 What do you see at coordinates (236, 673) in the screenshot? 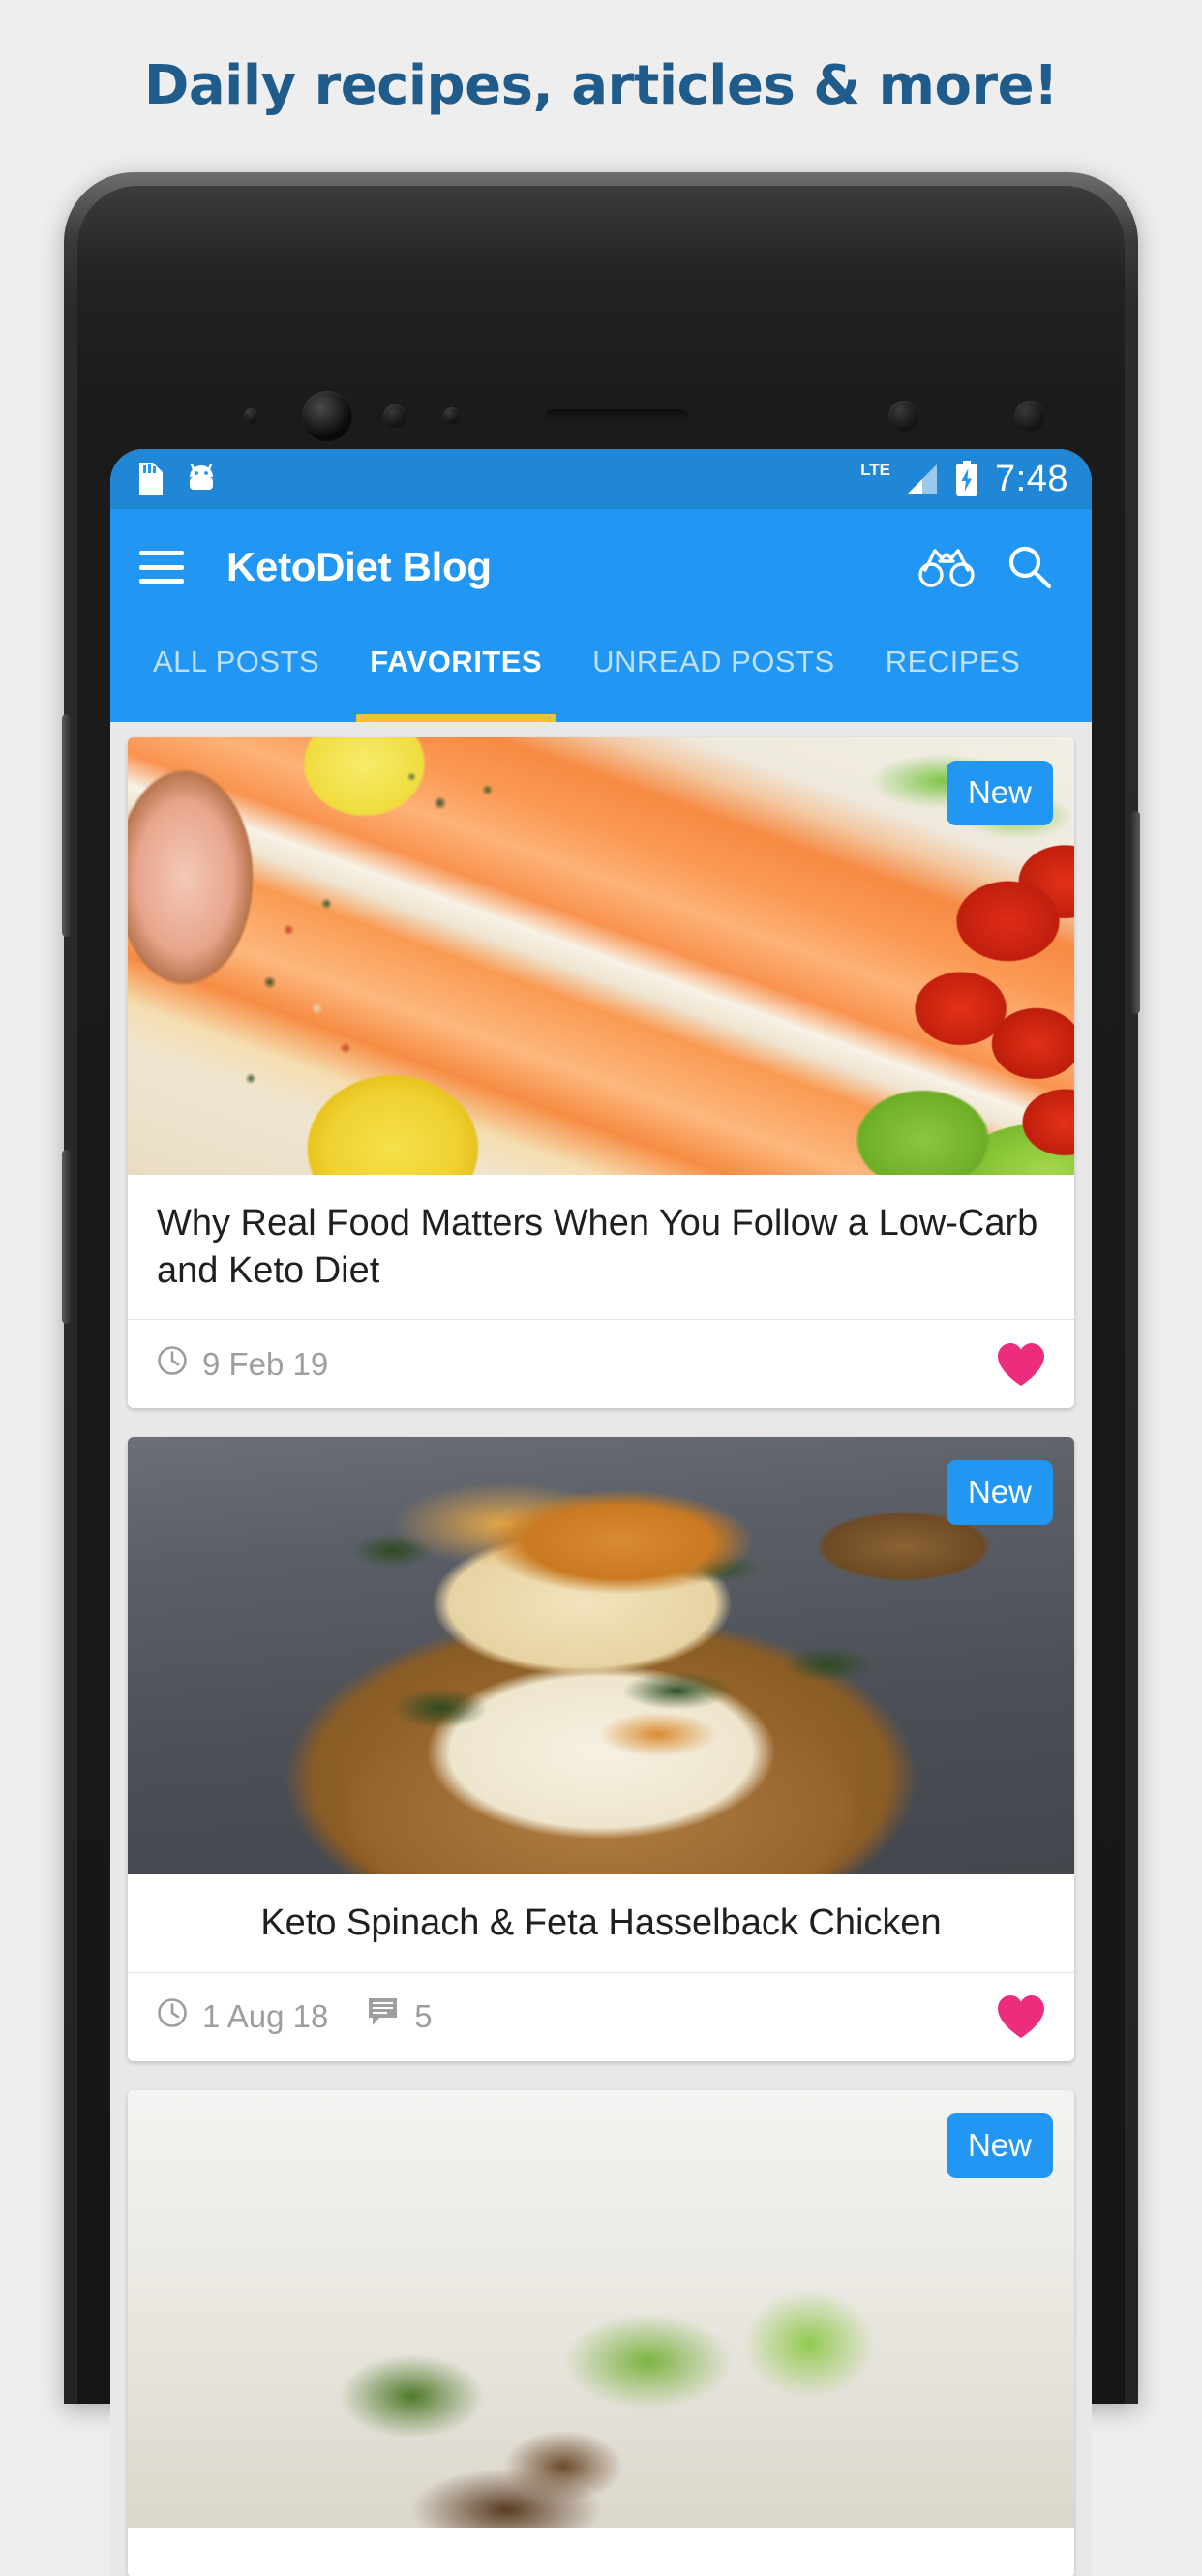
I see `tab-all-posts: ALL POSTS` at bounding box center [236, 673].